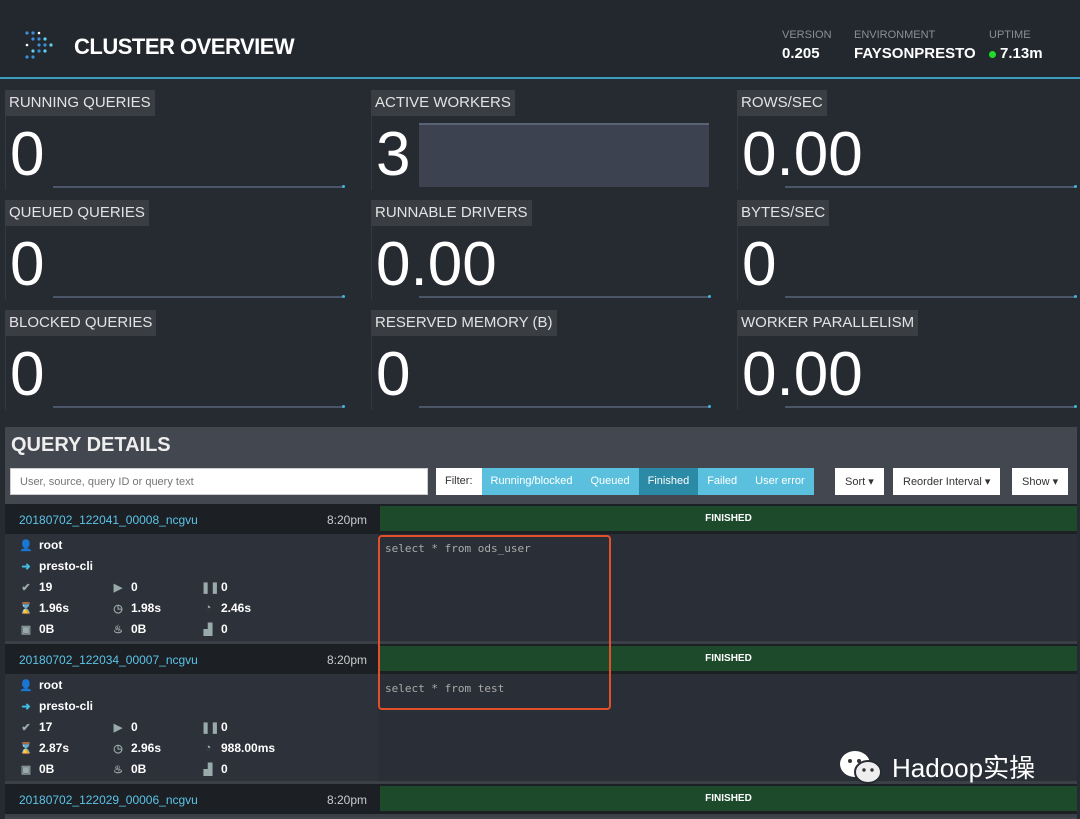 This screenshot has height=819, width=1080. What do you see at coordinates (494, 622) in the screenshot?
I see `highlight-annotation` at bounding box center [494, 622].